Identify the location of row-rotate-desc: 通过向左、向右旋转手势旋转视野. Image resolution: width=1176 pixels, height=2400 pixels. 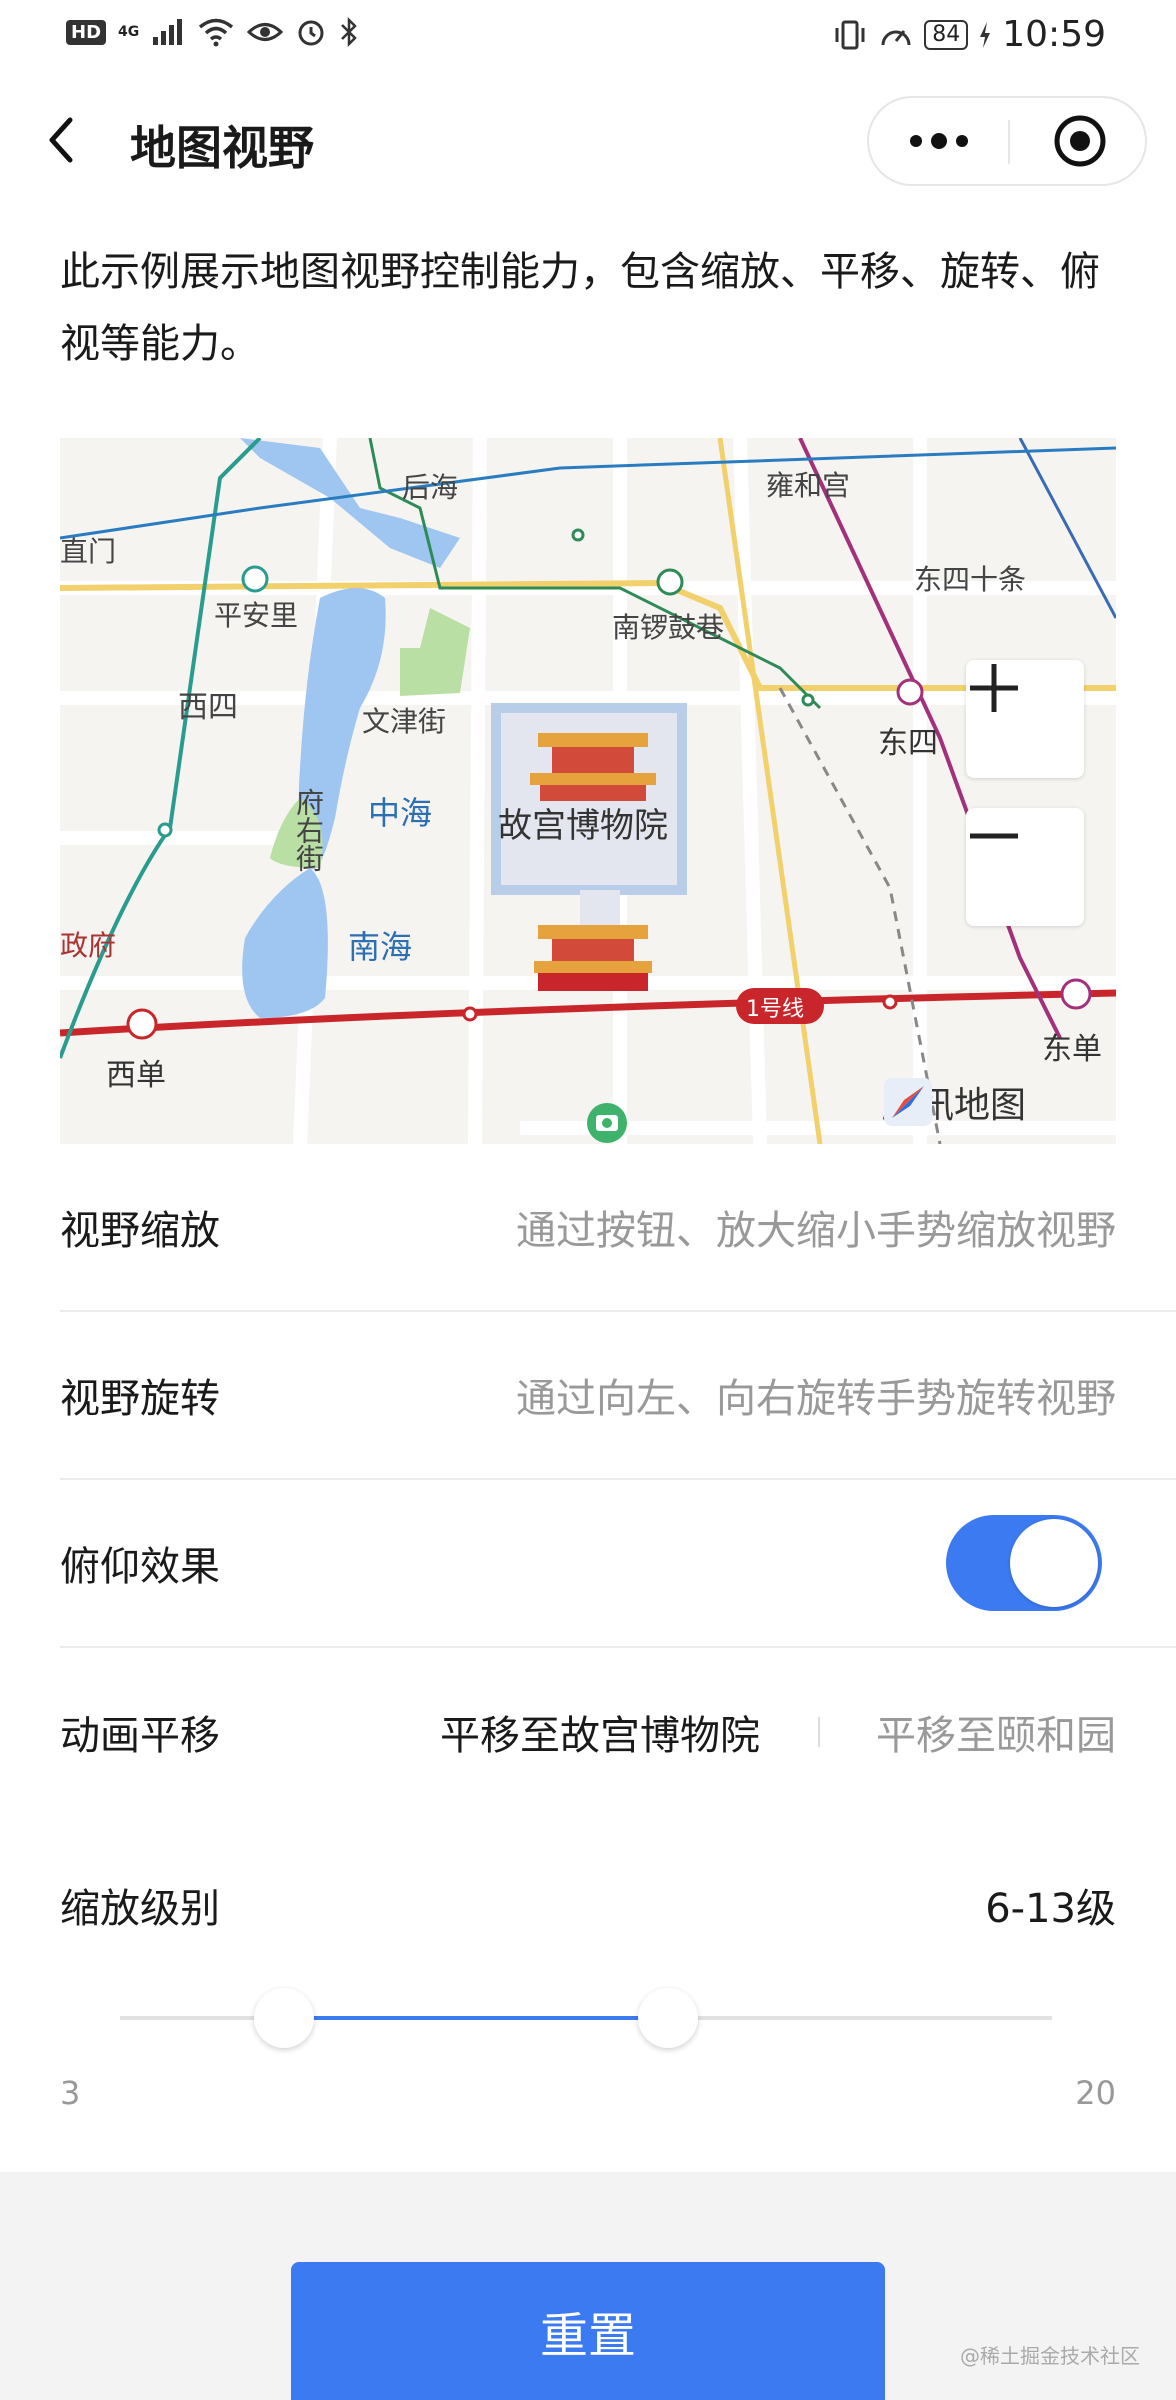
(816, 1399).